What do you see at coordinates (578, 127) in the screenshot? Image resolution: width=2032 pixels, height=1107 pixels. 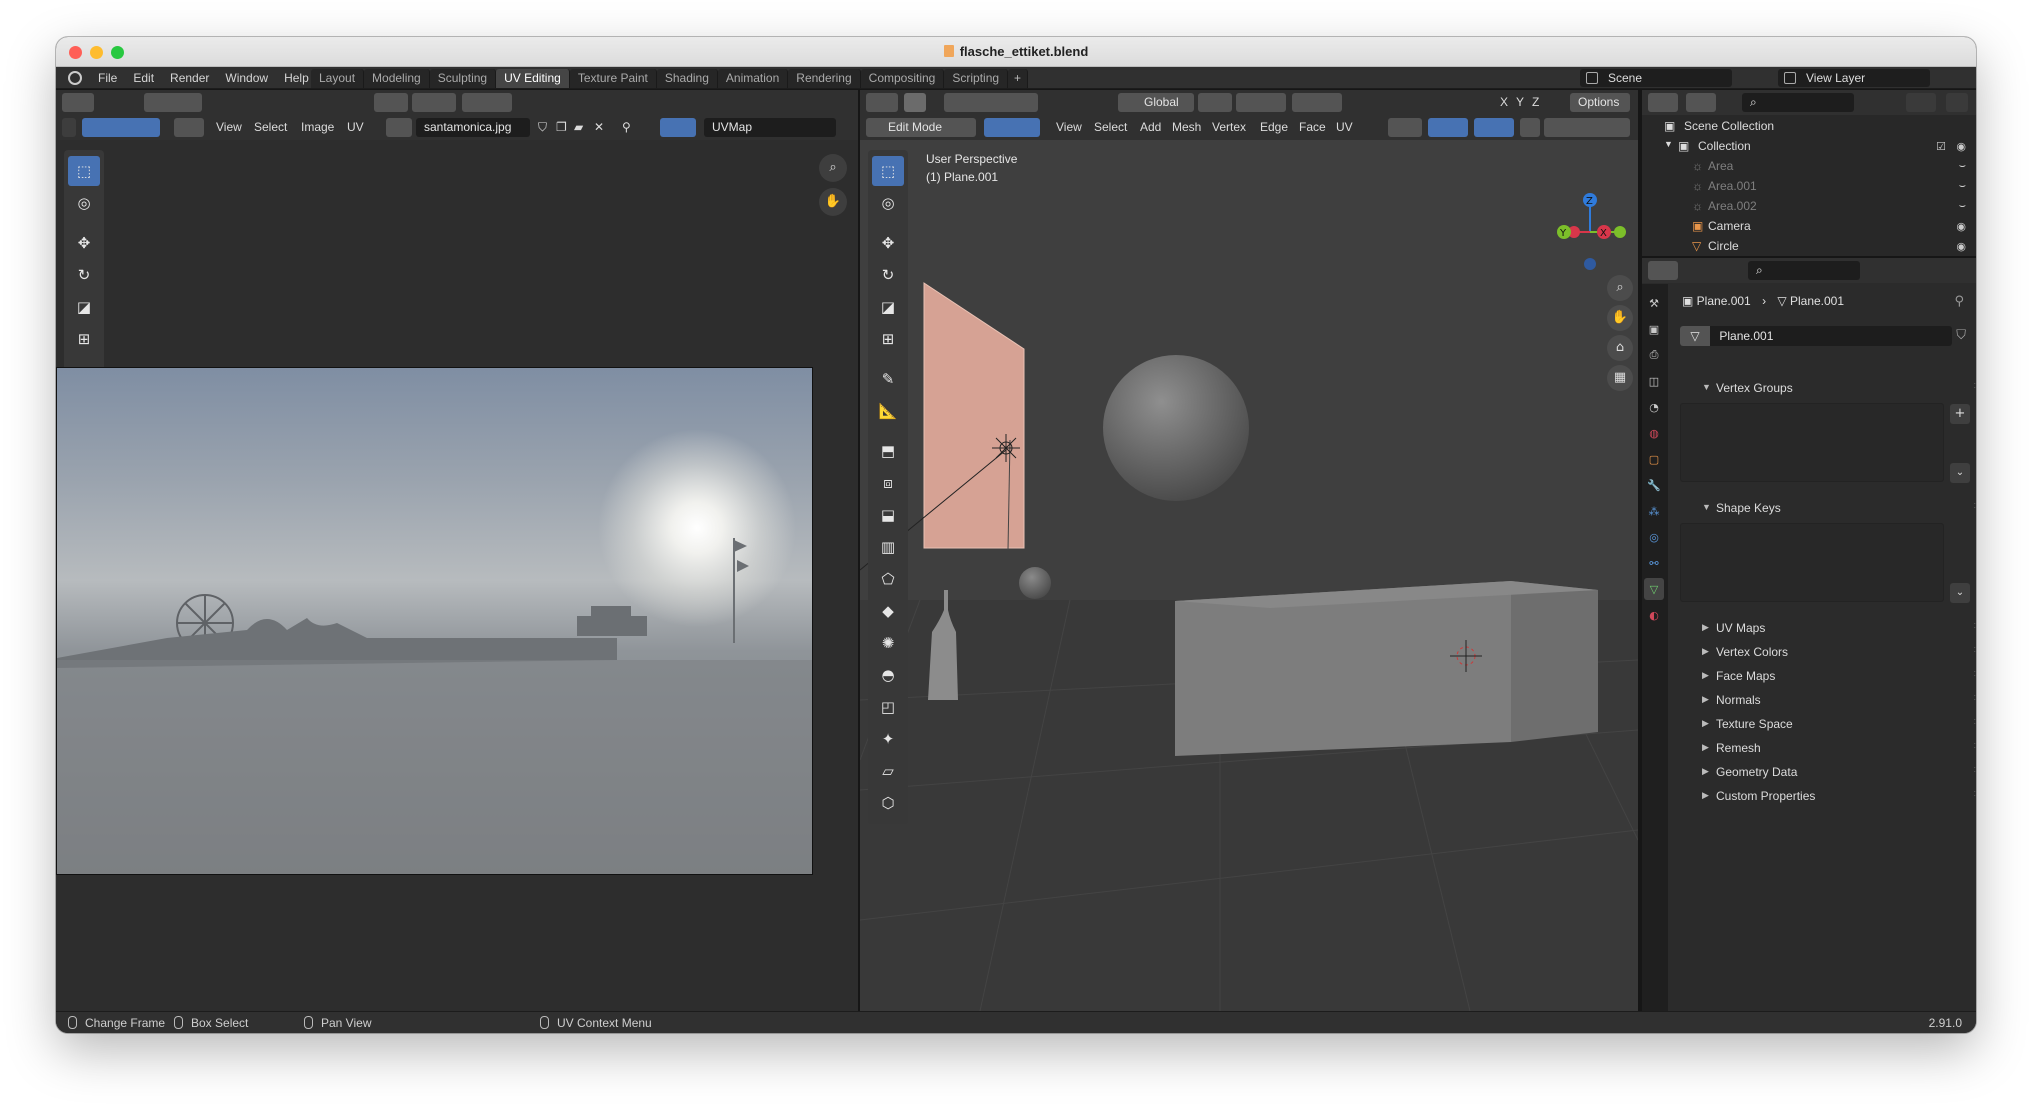 I see `open-image-folder-icon: ▰` at bounding box center [578, 127].